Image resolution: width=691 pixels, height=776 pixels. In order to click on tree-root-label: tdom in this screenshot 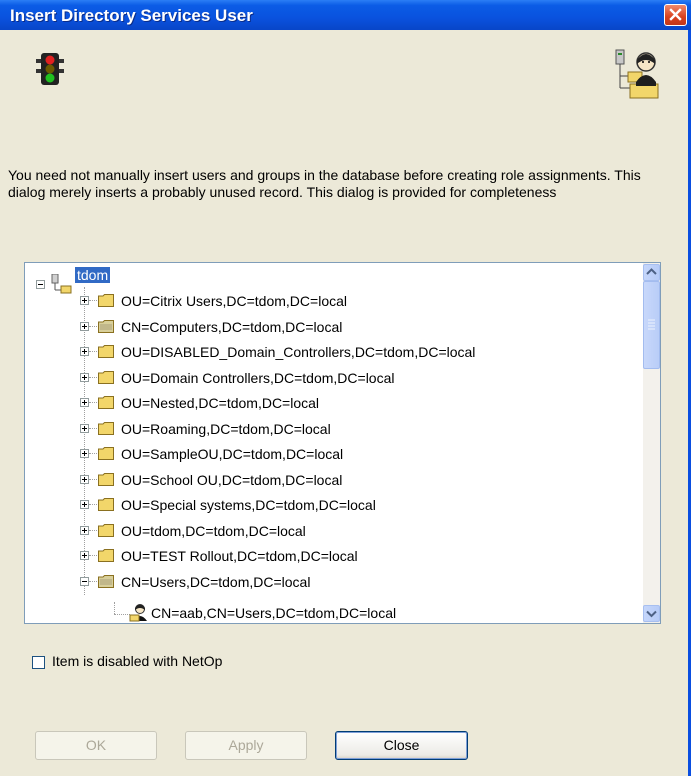, I will do `click(93, 275)`.